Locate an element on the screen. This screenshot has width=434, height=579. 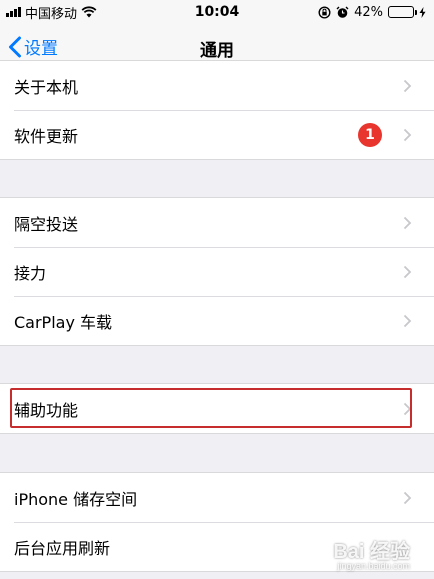
carrier-label: 中国移动 is located at coordinates (51, 14).